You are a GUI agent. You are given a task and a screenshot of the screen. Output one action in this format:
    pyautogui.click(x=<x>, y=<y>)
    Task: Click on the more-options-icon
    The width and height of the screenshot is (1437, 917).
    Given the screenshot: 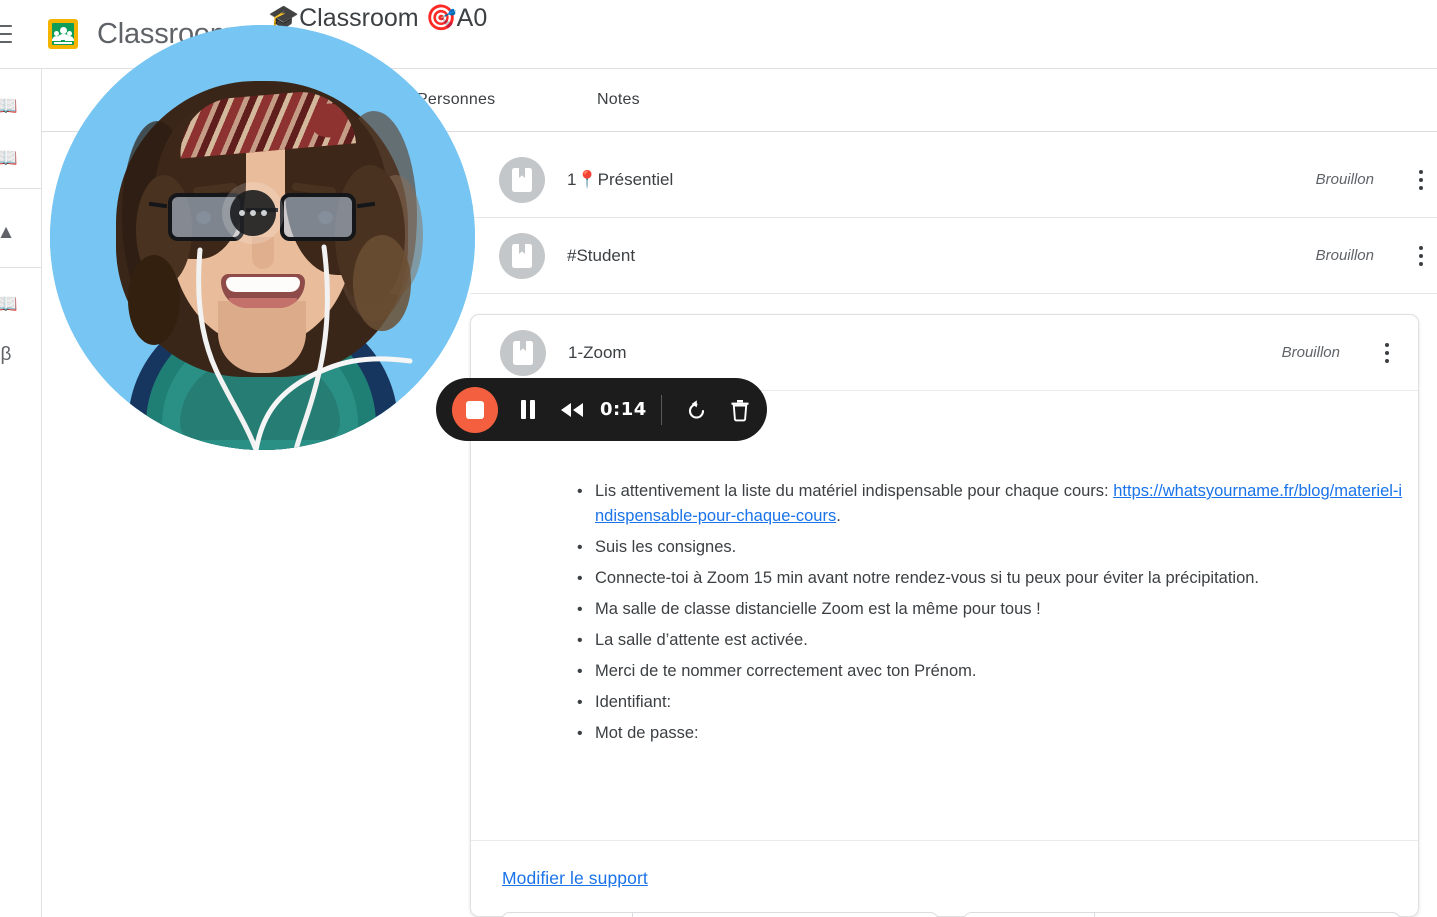 What is the action you would take?
    pyautogui.click(x=253, y=213)
    